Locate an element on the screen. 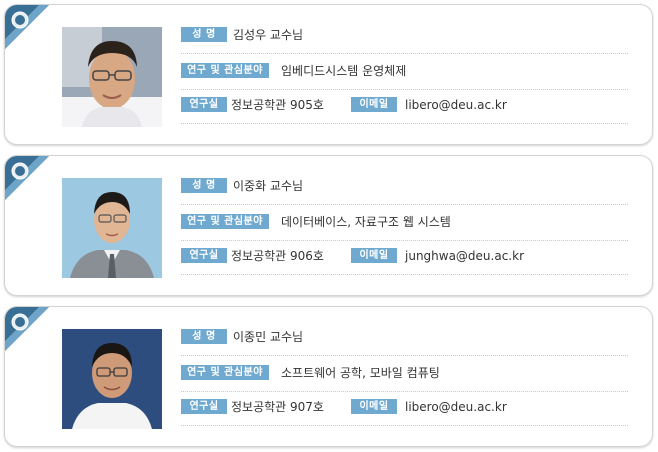 Image resolution: width=658 pixels, height=452 pixels. research-row: 연구 및 관심분야 소프트웨어 공학, 모바일 컴퓨팅 is located at coordinates (404, 377).